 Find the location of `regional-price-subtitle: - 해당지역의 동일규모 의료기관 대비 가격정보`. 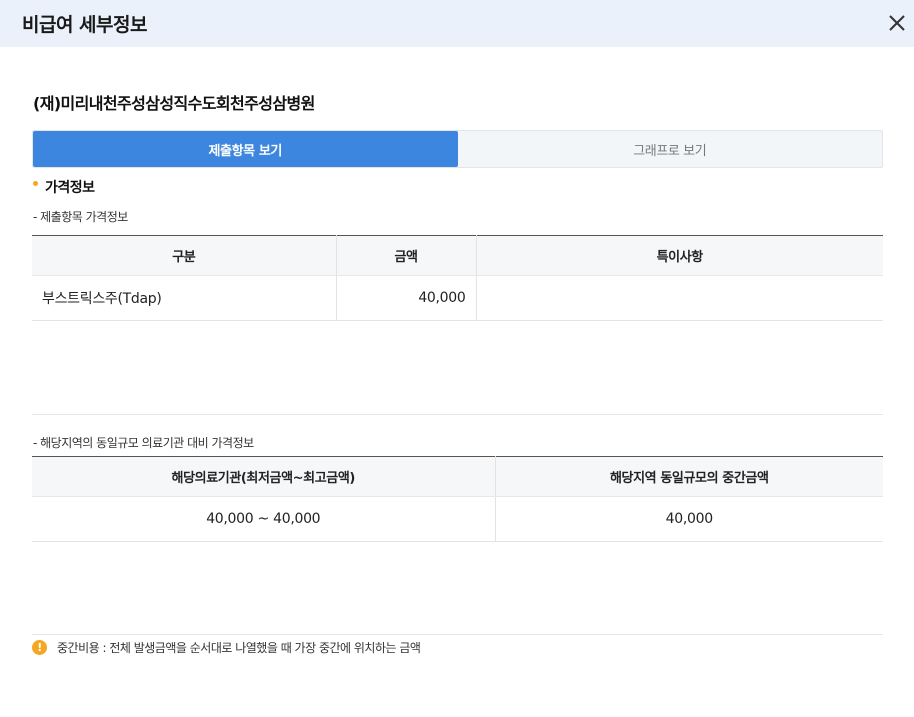

regional-price-subtitle: - 해당지역의 동일규모 의료기관 대비 가격정보 is located at coordinates (143, 443).